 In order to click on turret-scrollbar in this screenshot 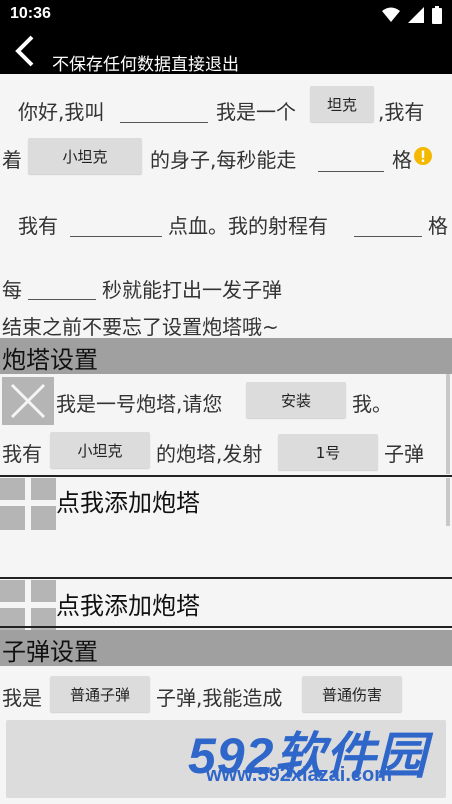, I will do `click(448, 424)`.